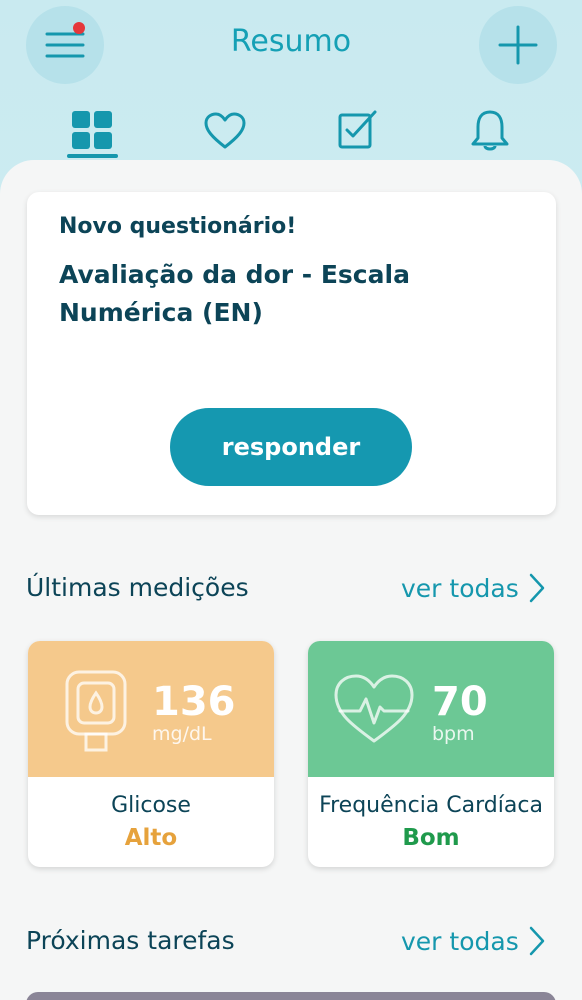  What do you see at coordinates (151, 709) in the screenshot?
I see `measurement-header: 136 mg/dL` at bounding box center [151, 709].